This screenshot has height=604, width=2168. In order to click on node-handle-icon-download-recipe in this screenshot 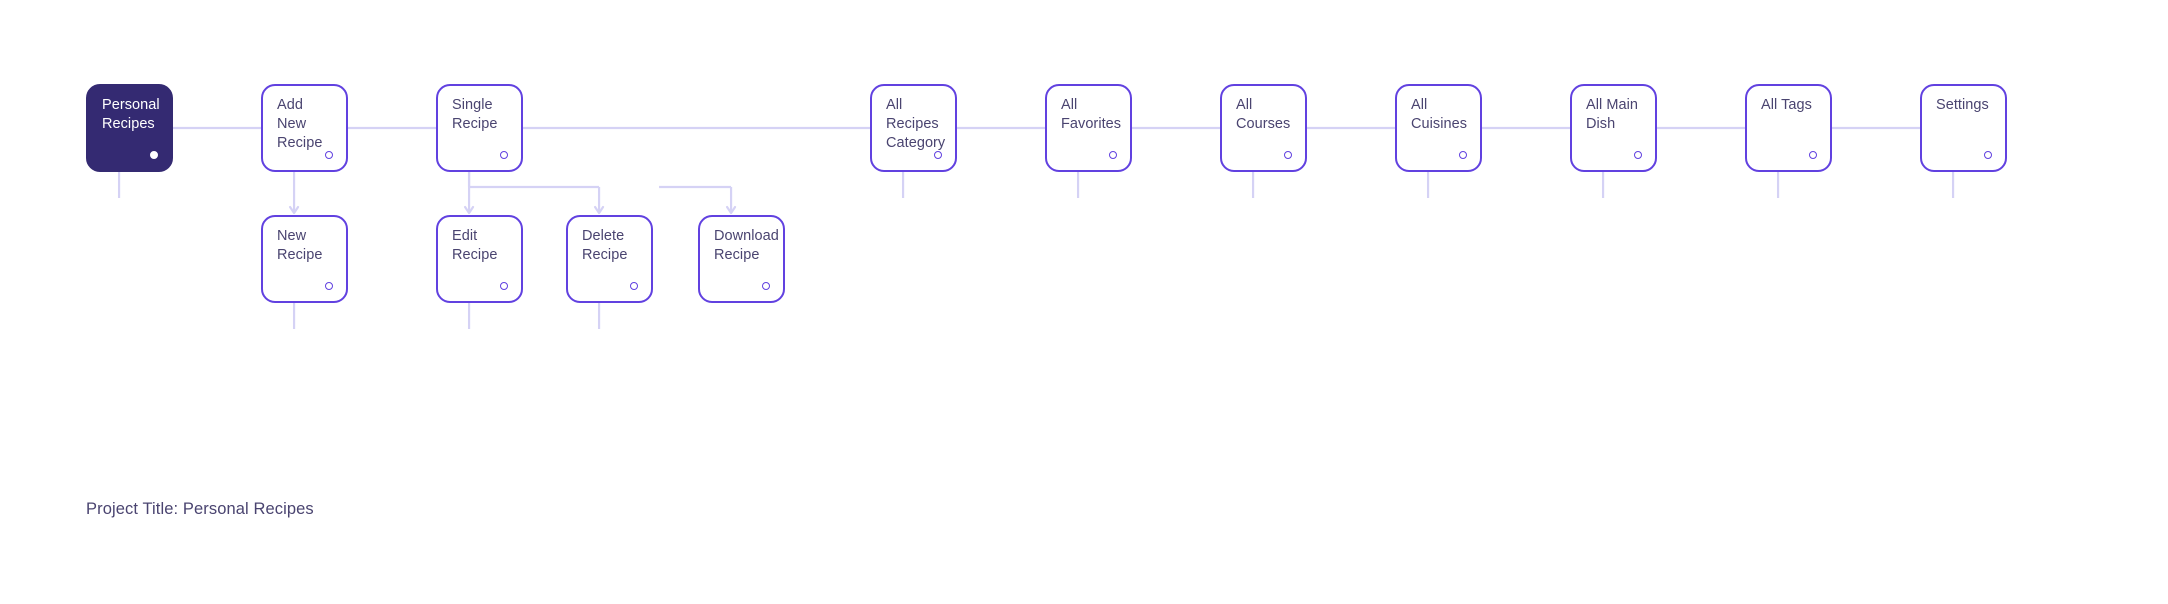, I will do `click(766, 286)`.